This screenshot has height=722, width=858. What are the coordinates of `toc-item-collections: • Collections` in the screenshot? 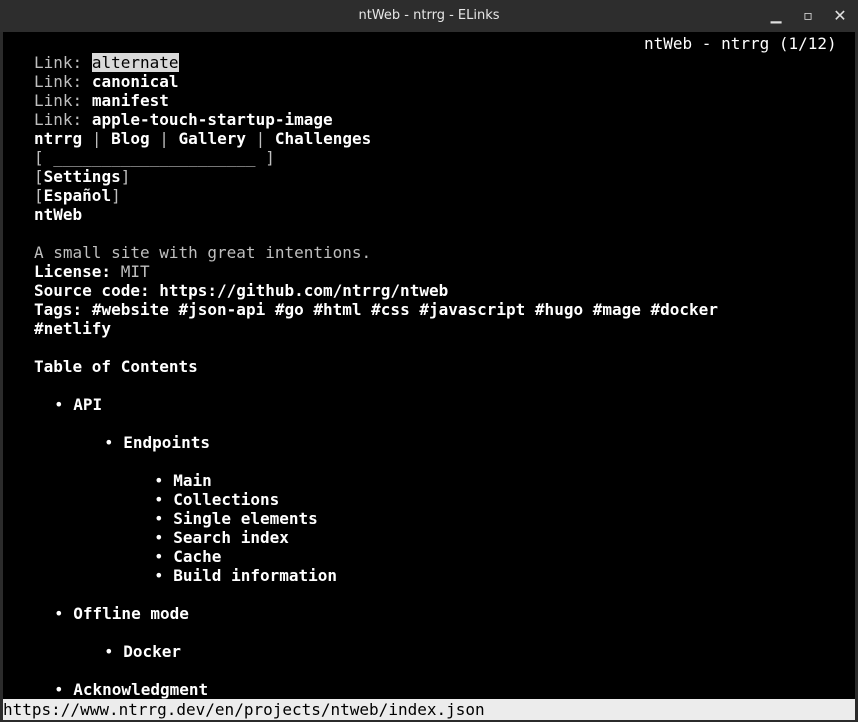 It's located at (216, 499).